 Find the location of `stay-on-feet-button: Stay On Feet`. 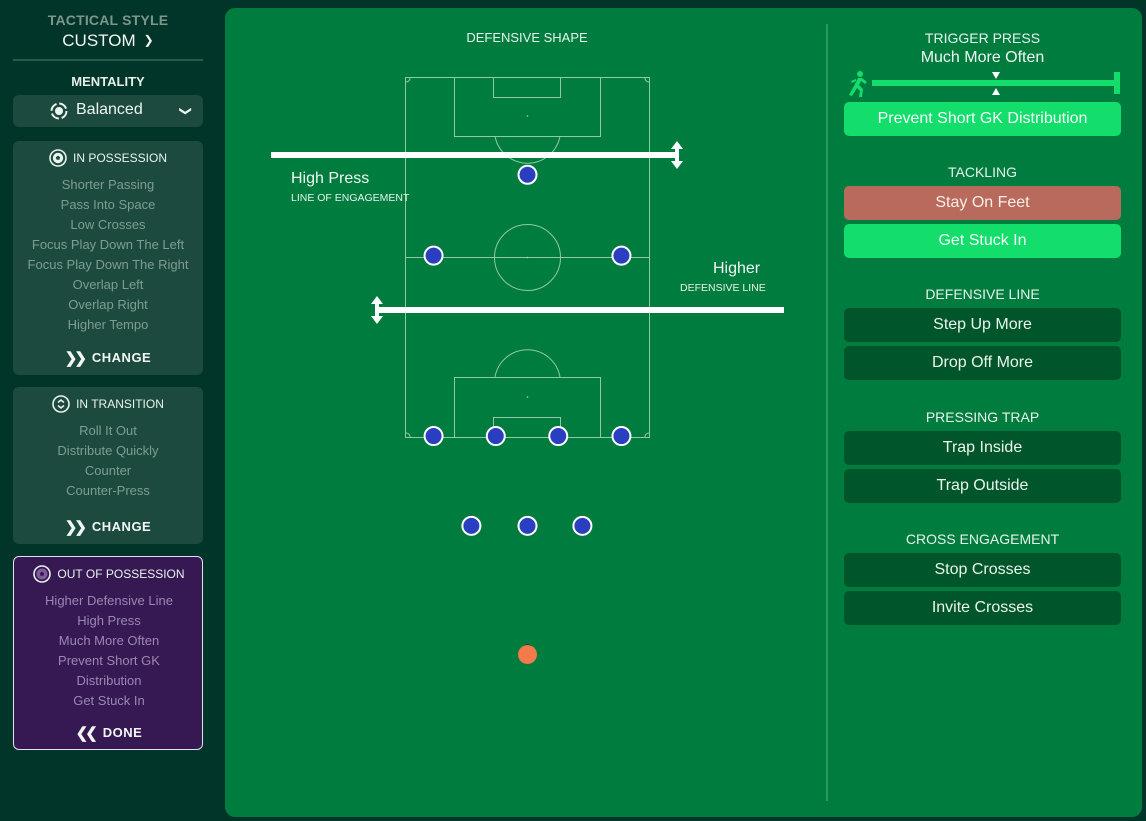

stay-on-feet-button: Stay On Feet is located at coordinates (982, 203).